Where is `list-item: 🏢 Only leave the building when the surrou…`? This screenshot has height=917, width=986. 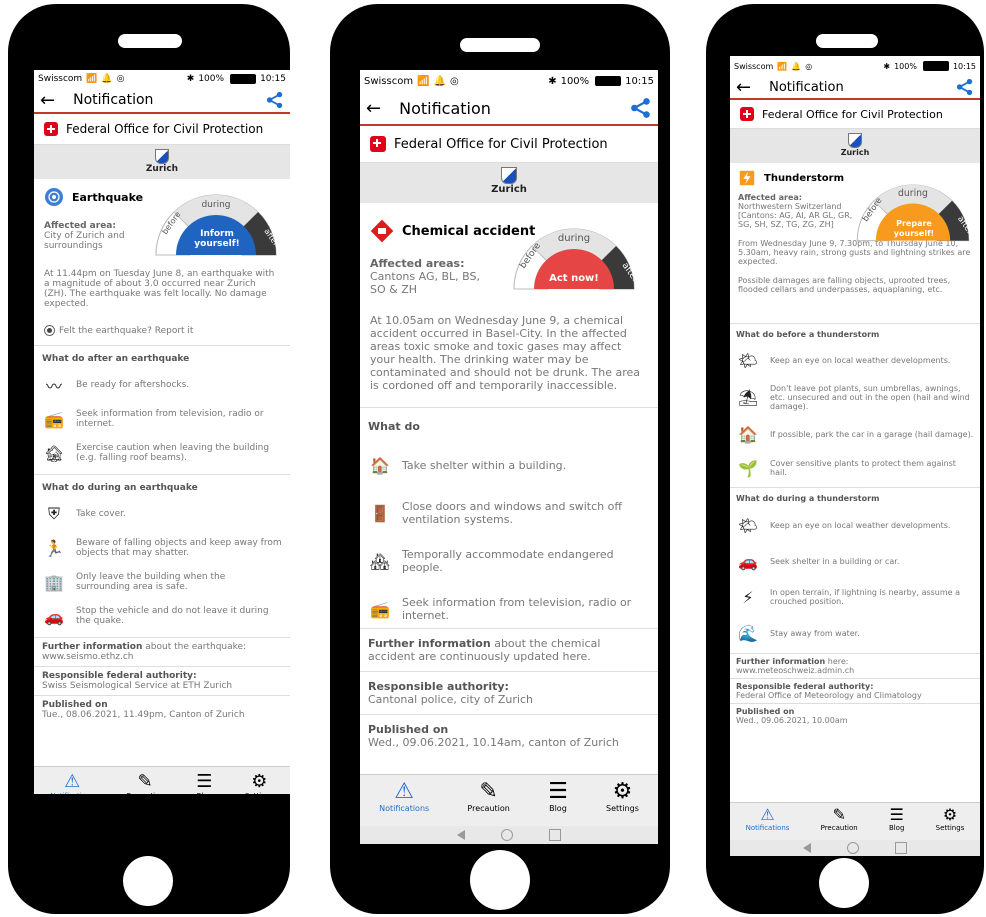
list-item: 🏢 Only leave the building when the surrou… is located at coordinates (162, 582).